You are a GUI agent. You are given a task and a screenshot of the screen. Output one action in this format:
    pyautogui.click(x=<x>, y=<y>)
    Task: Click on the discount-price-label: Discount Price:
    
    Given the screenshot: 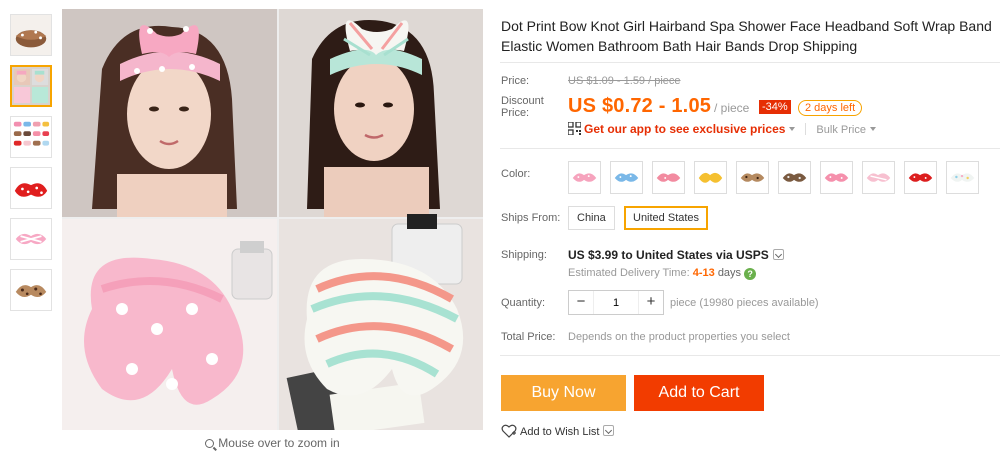 What is the action you would take?
    pyautogui.click(x=522, y=107)
    